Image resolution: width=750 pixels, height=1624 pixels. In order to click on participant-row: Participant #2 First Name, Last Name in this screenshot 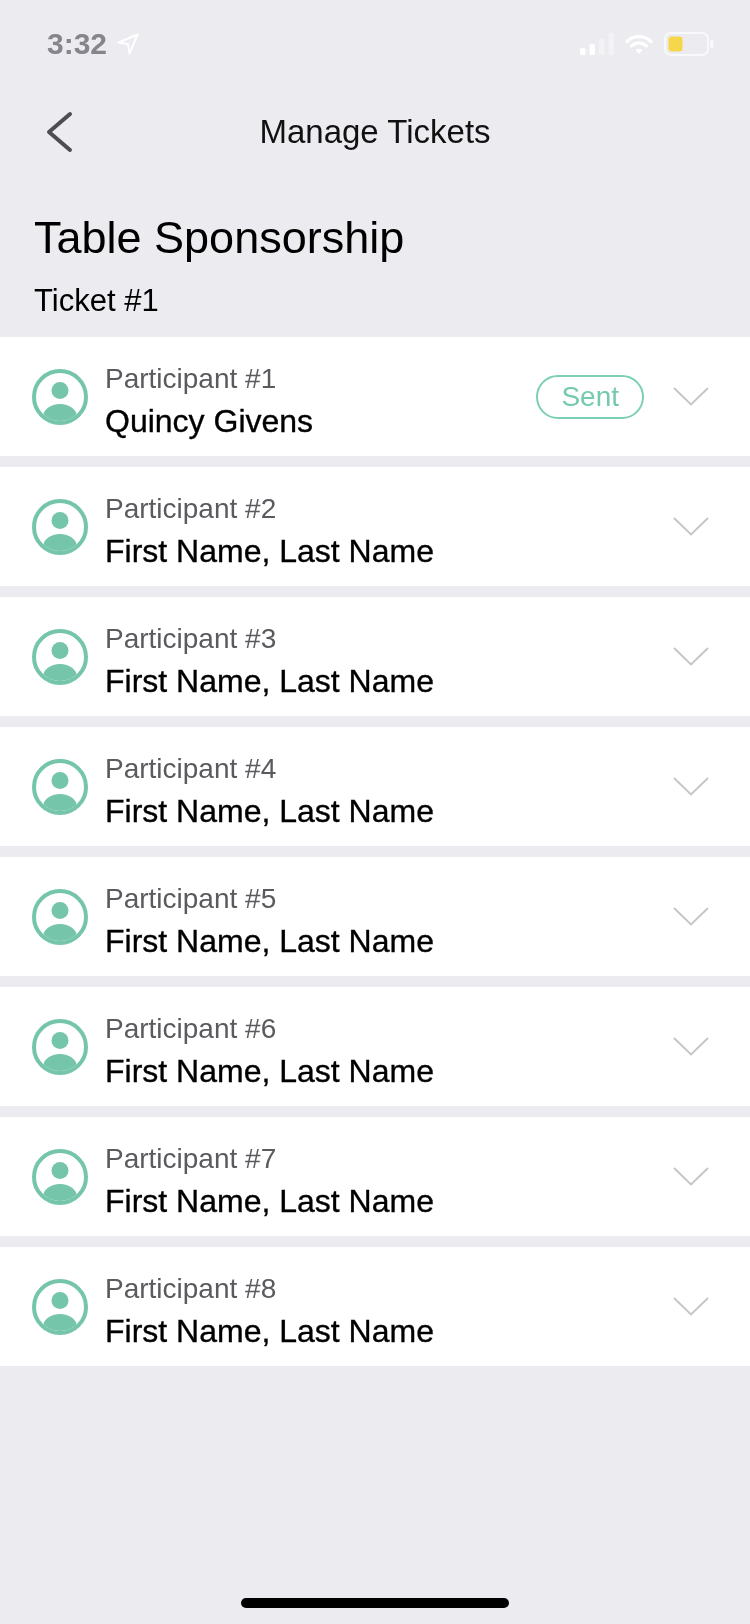, I will do `click(375, 526)`.